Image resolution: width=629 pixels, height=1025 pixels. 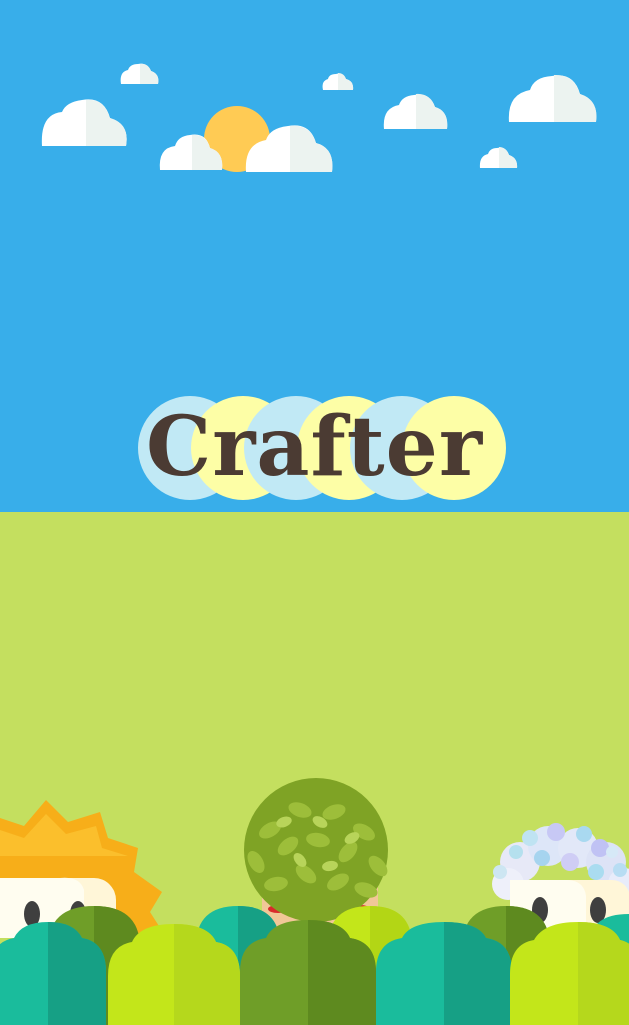 I want to click on title-circles, so click(x=322, y=448).